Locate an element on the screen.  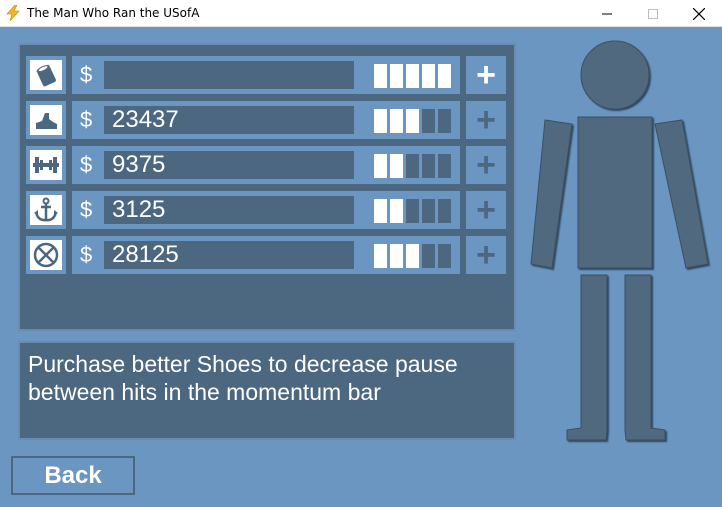
cost-cell: $ 23437 is located at coordinates (229, 120).